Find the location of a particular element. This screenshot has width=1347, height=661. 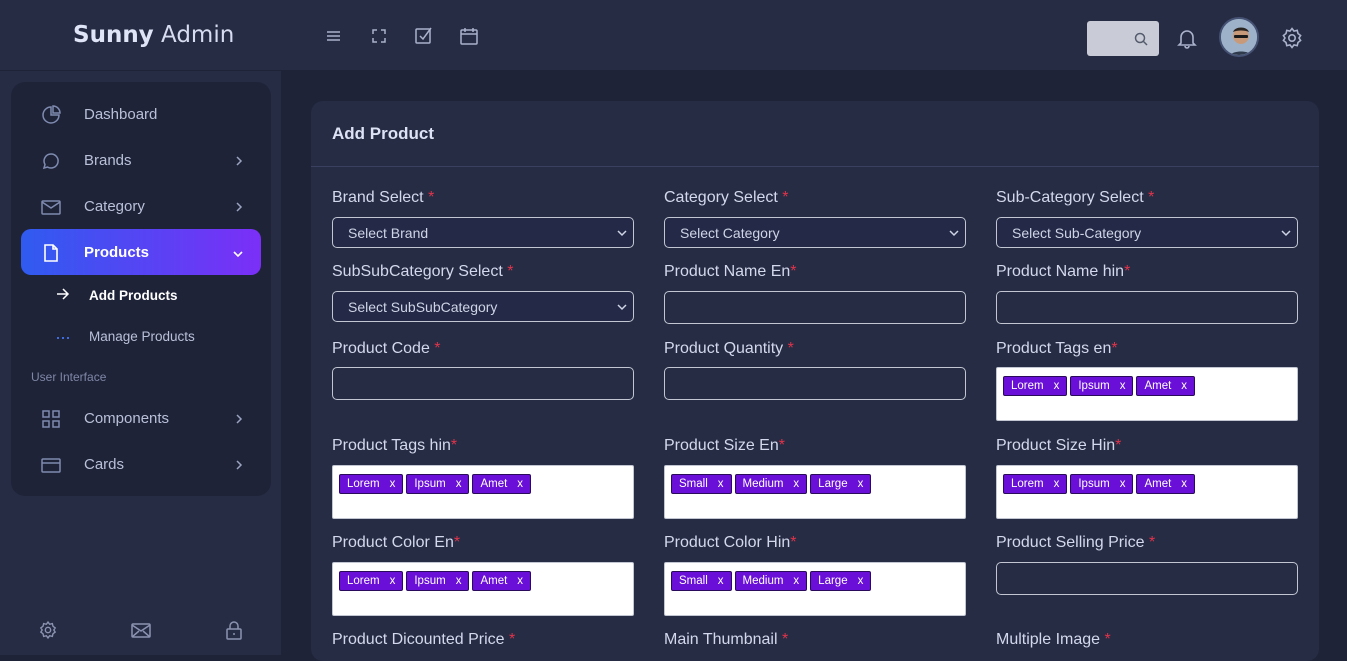

bell-icon is located at coordinates (1187, 40).